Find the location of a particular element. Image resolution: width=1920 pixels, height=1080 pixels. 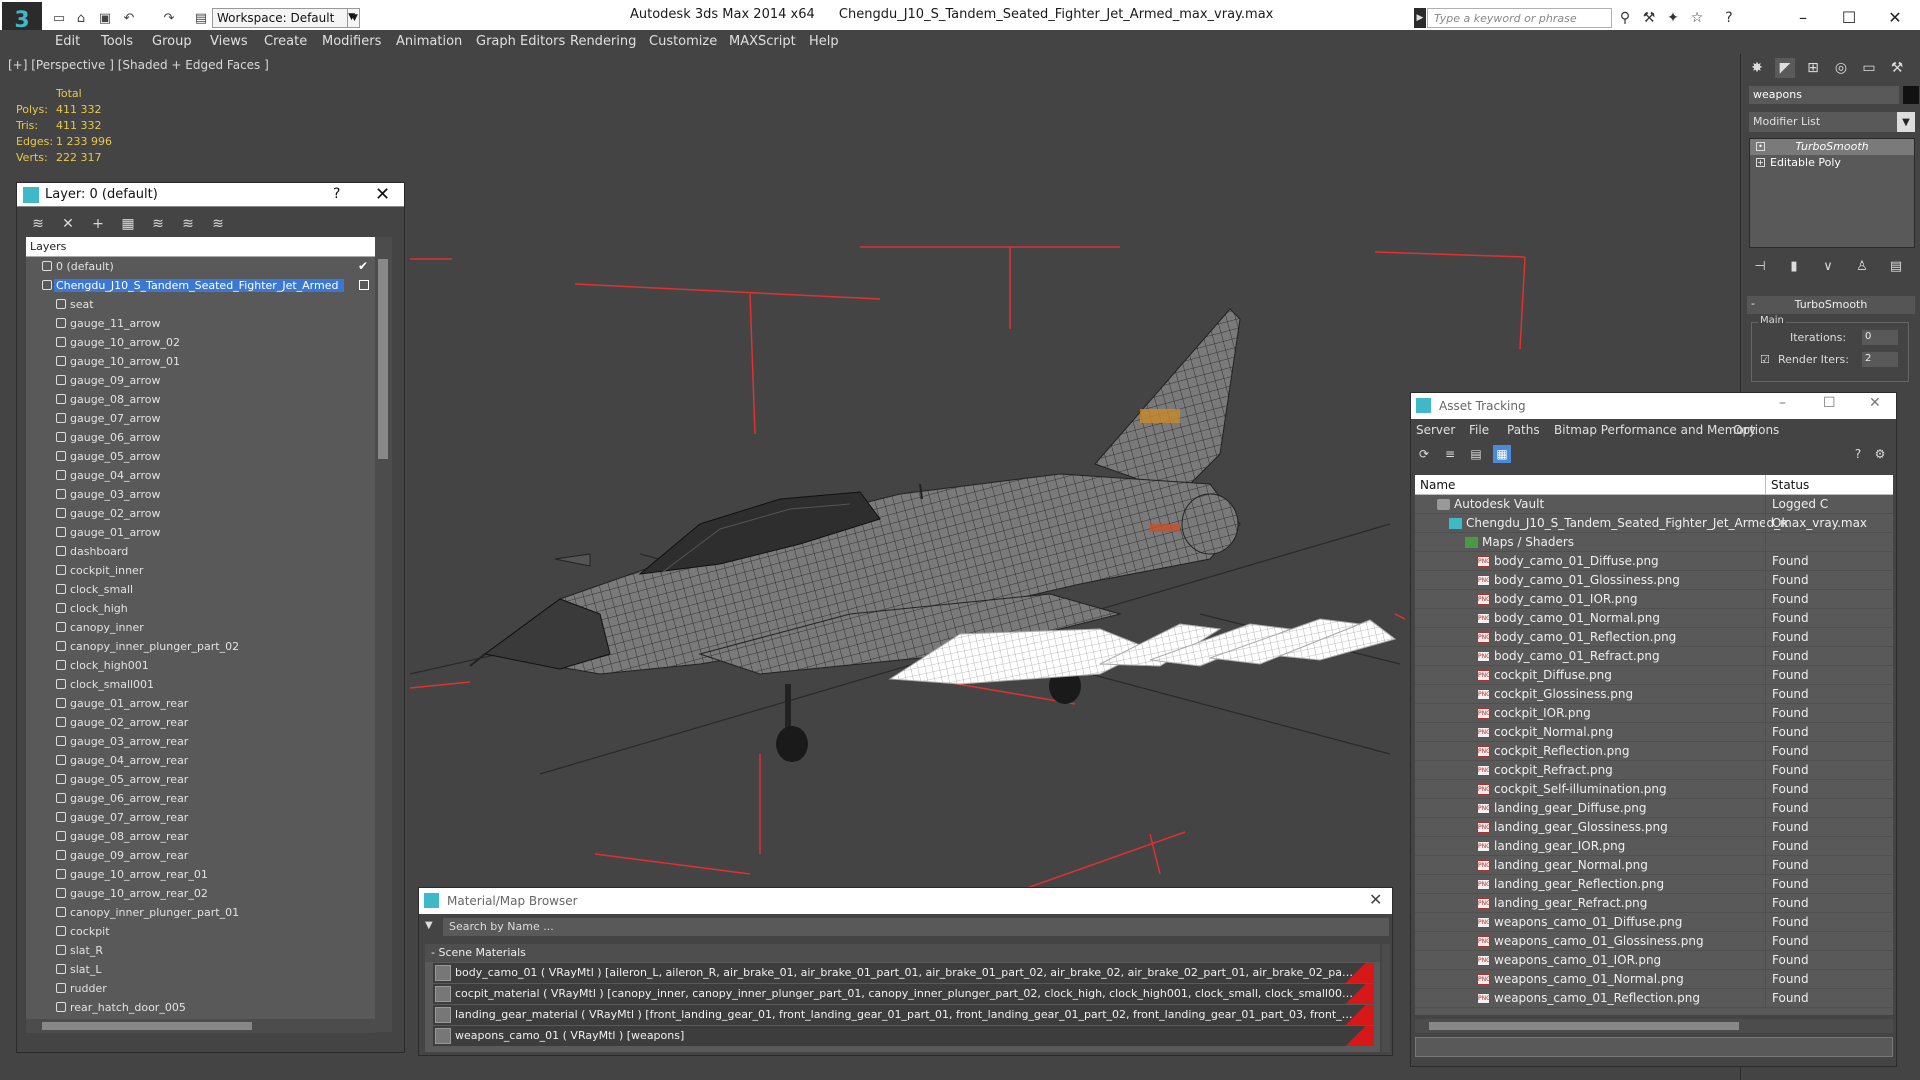

settings-icon: ⚙ is located at coordinates (1880, 454).